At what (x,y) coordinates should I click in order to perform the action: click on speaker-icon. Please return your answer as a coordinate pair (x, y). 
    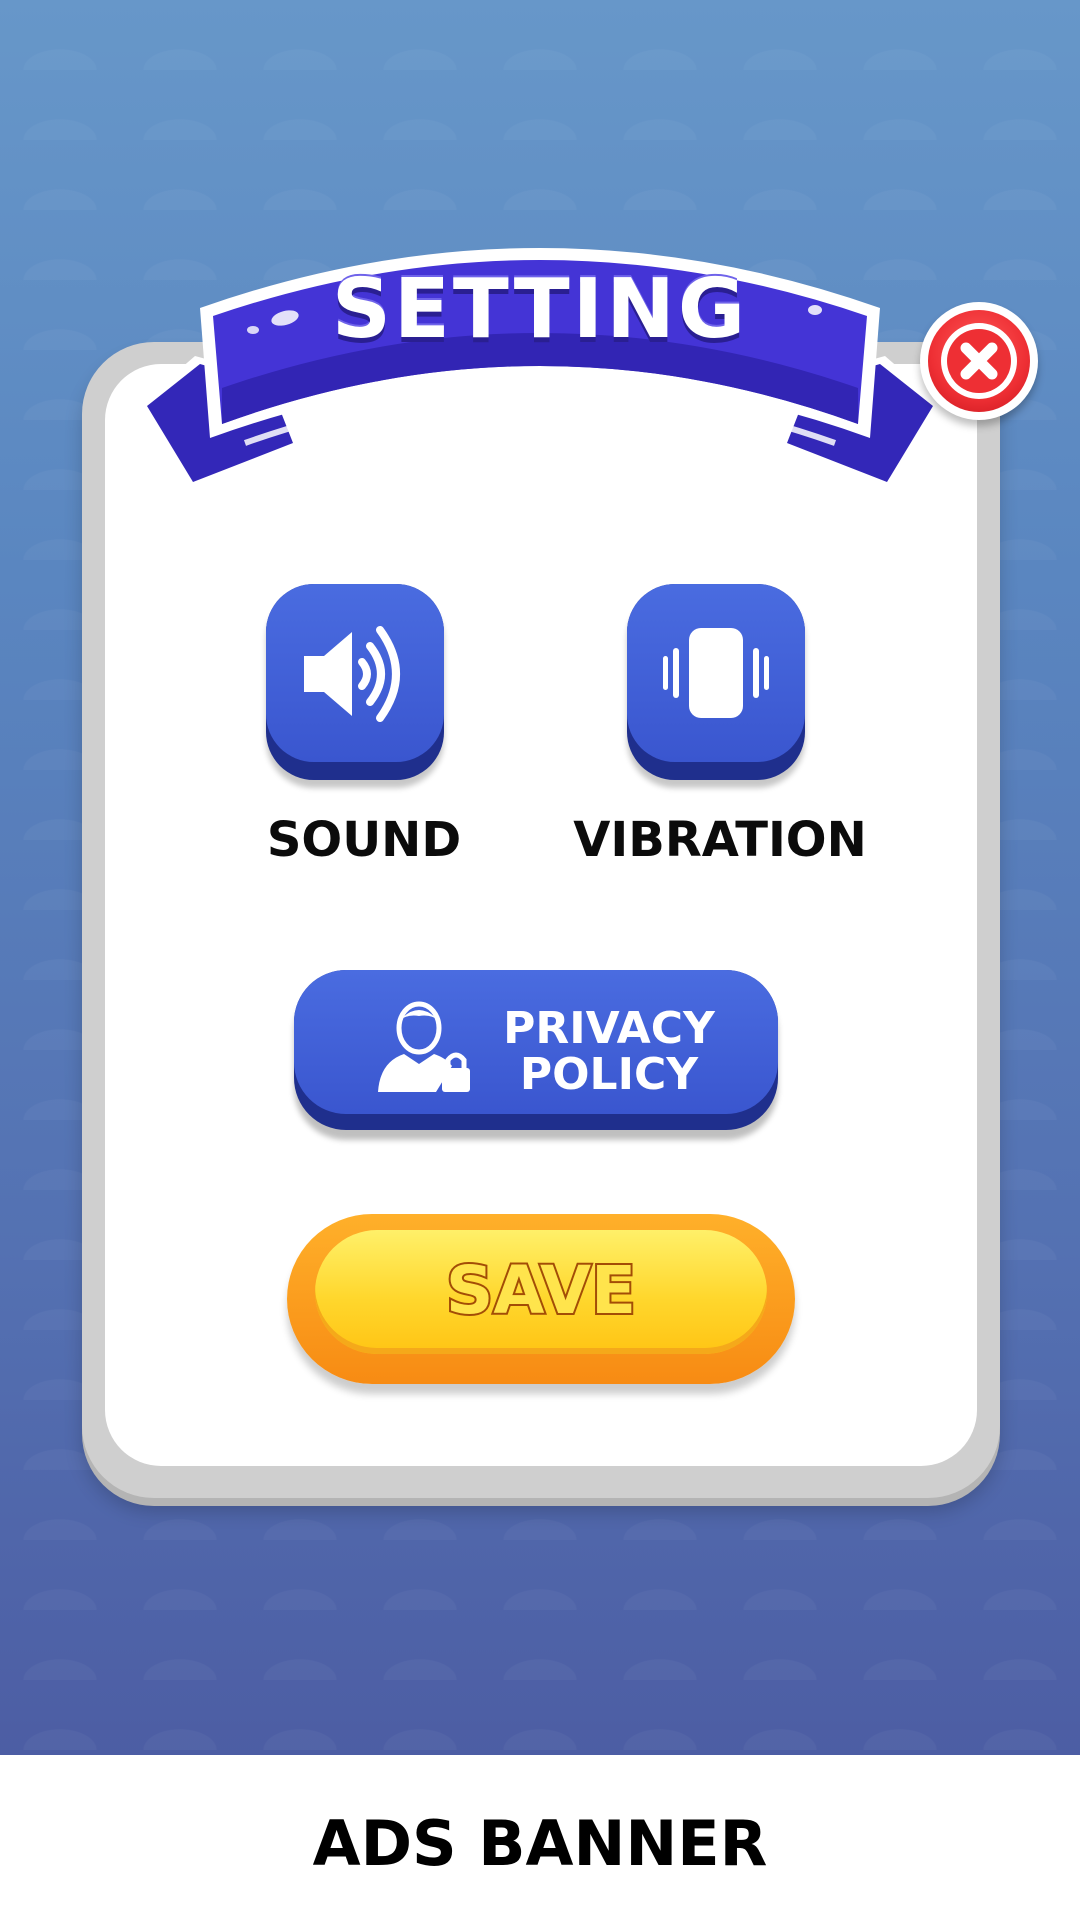
    Looking at the image, I should click on (352, 674).